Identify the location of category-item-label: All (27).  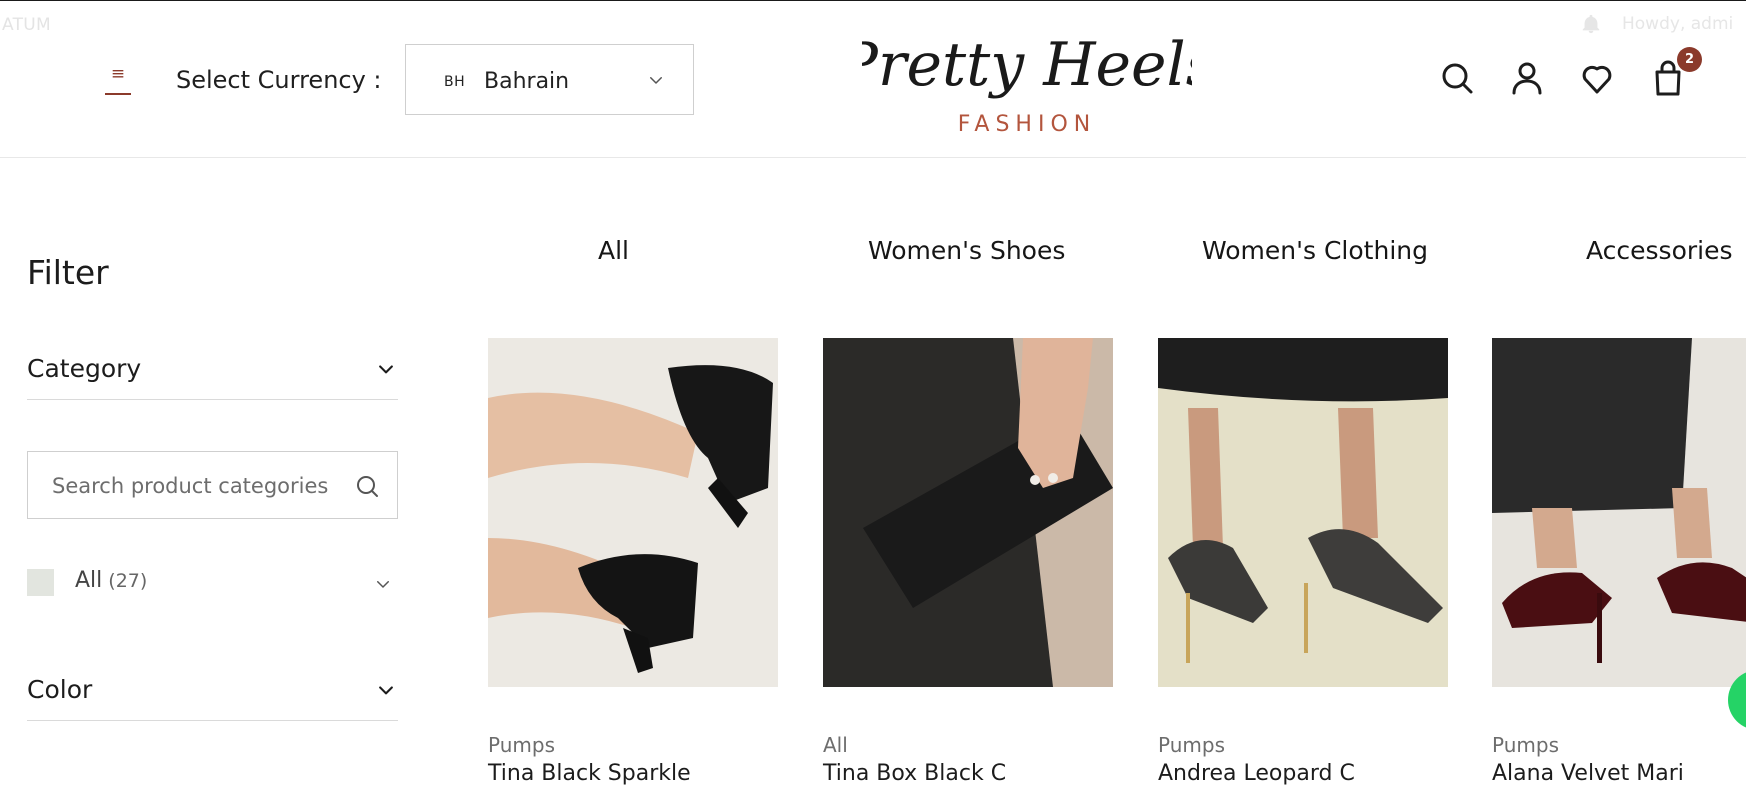
(111, 580).